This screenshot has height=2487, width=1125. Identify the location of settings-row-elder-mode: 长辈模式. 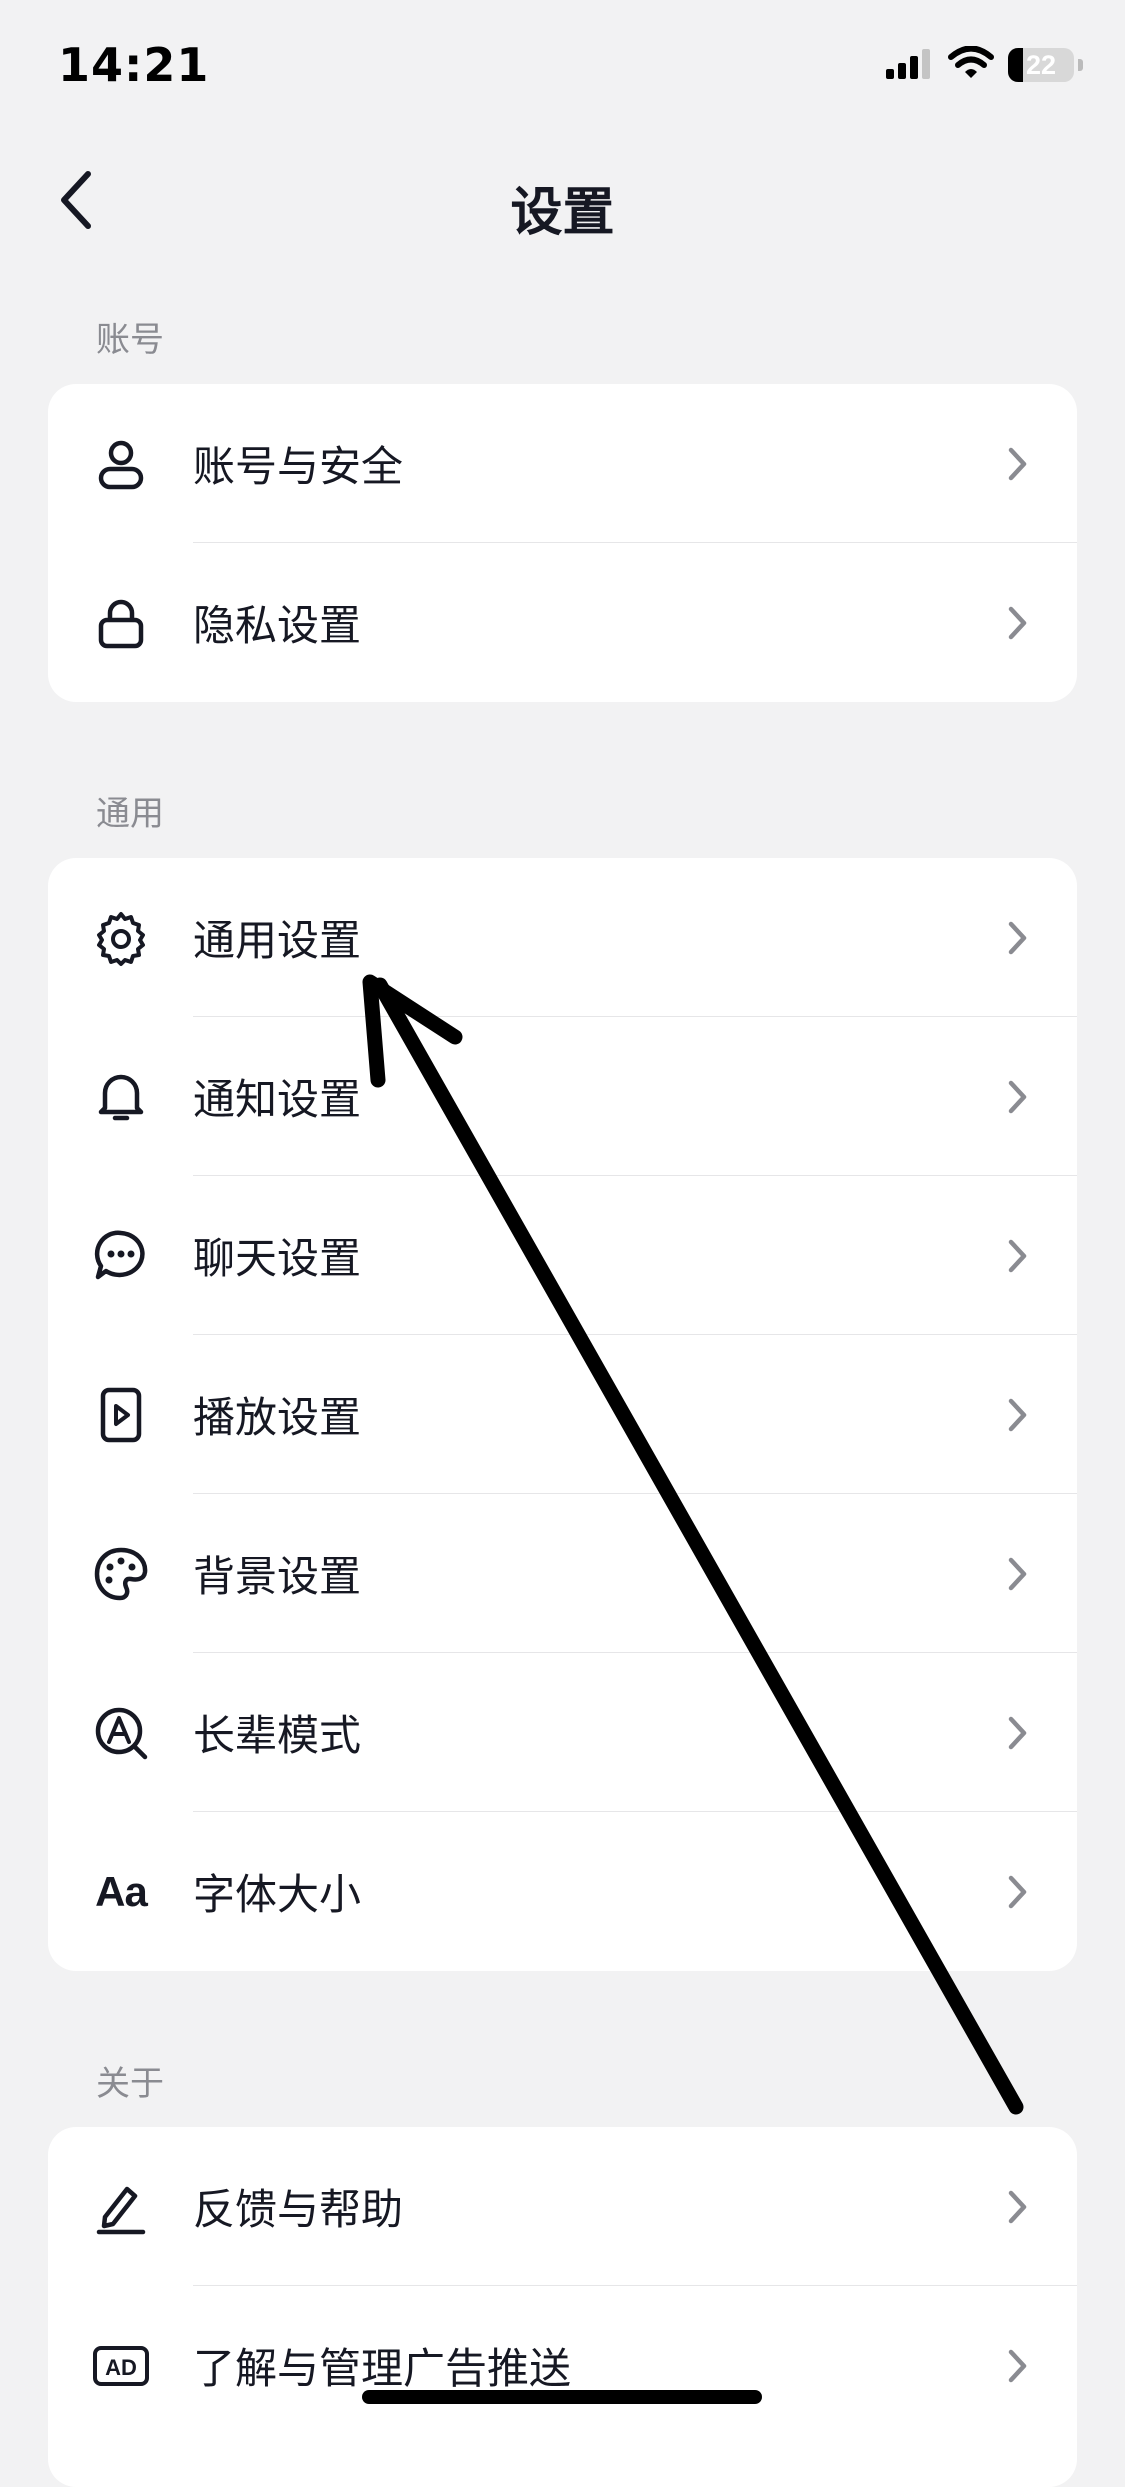
(562, 1732).